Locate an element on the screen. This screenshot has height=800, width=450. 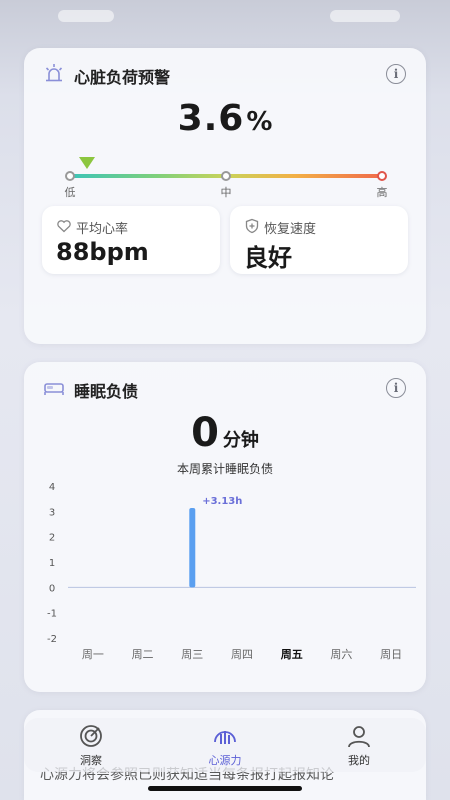
y-tick-label: 1 is located at coordinates (52, 563).